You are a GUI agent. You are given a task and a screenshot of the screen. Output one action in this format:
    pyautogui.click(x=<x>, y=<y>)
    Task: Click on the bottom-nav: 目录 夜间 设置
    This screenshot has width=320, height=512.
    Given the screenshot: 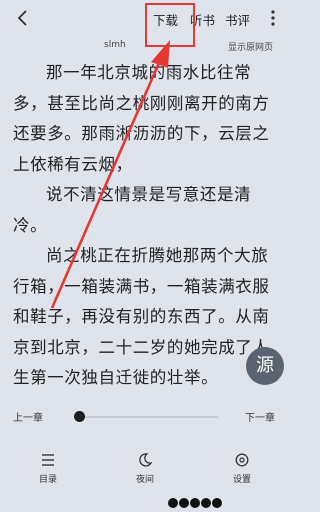 What is the action you would take?
    pyautogui.click(x=147, y=472)
    